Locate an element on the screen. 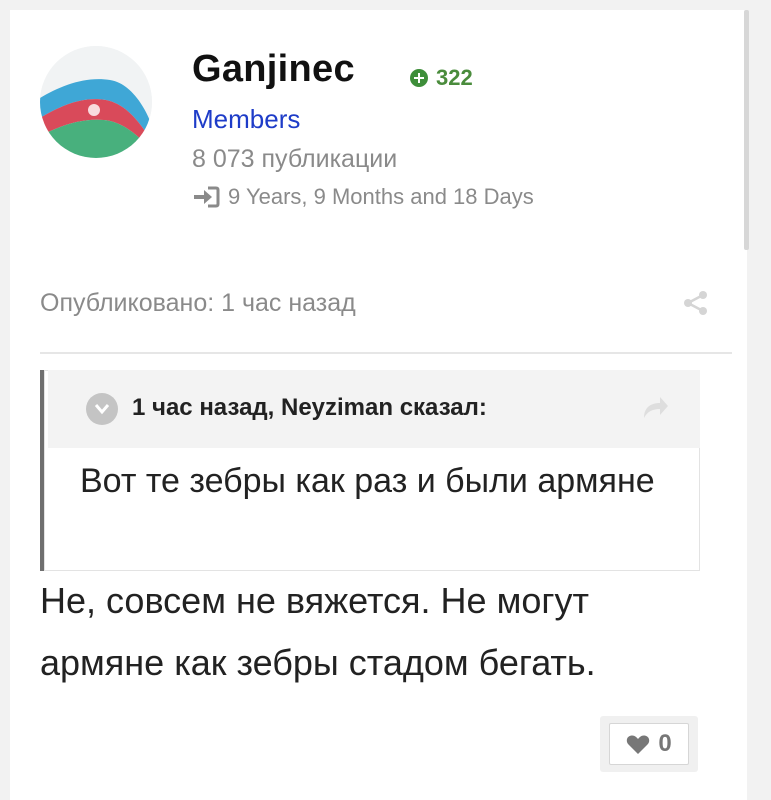  like-button: 0 is located at coordinates (649, 744).